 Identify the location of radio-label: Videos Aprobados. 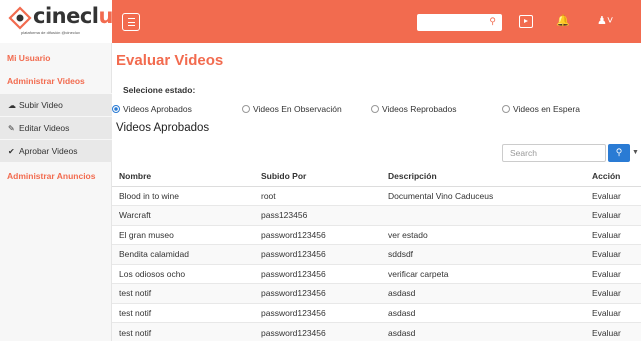
(157, 109).